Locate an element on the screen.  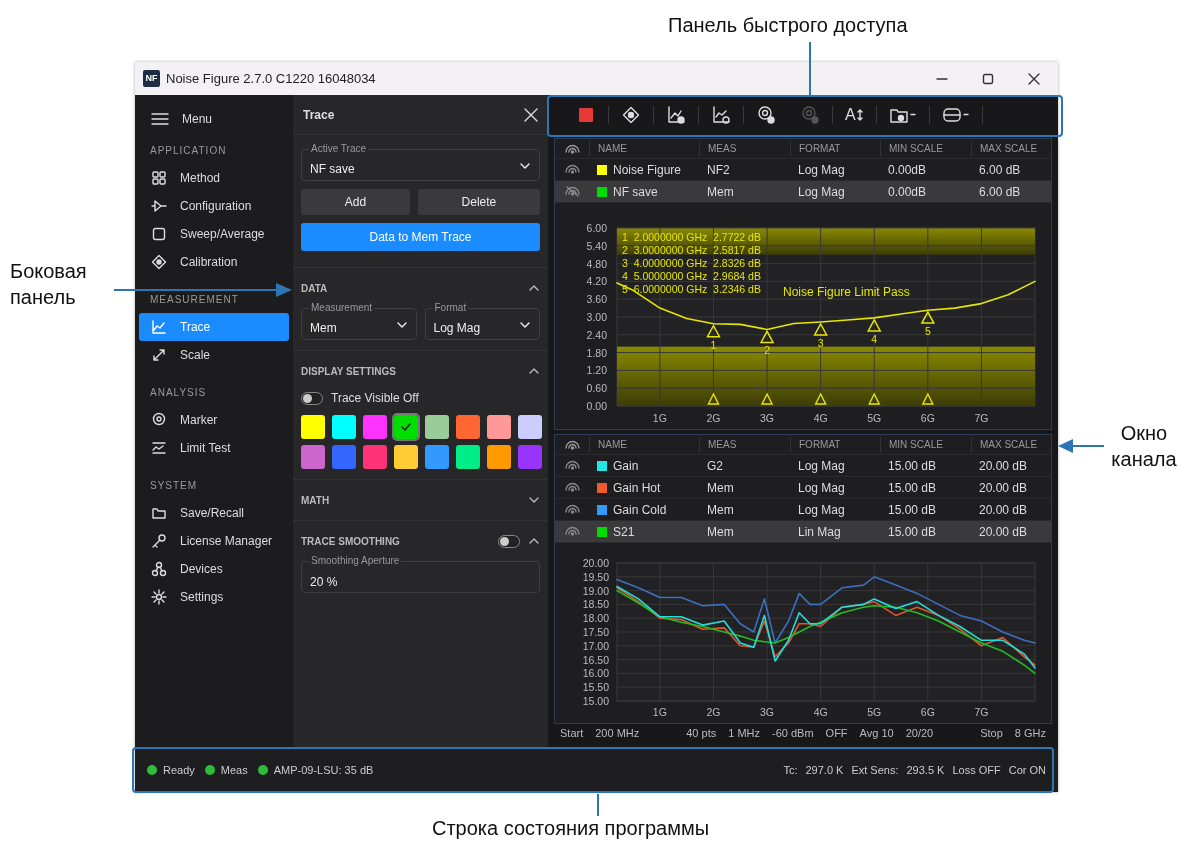
sidebar-item: Limit Test is located at coordinates (214, 448).